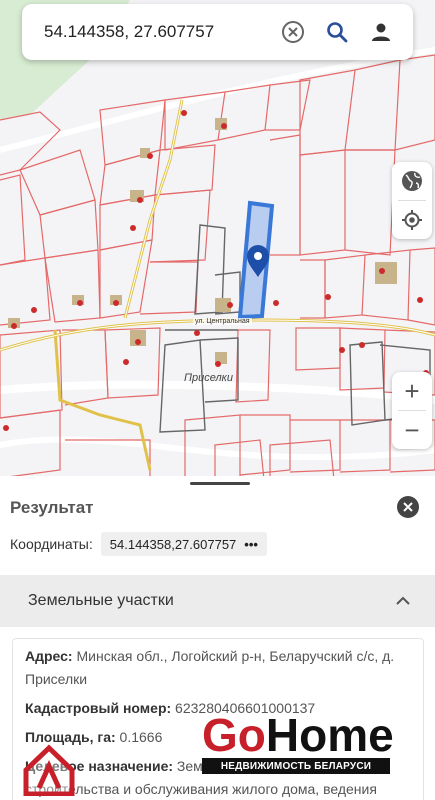 The height and width of the screenshot is (800, 435). What do you see at coordinates (220, 483) in the screenshot?
I see `drag-handle` at bounding box center [220, 483].